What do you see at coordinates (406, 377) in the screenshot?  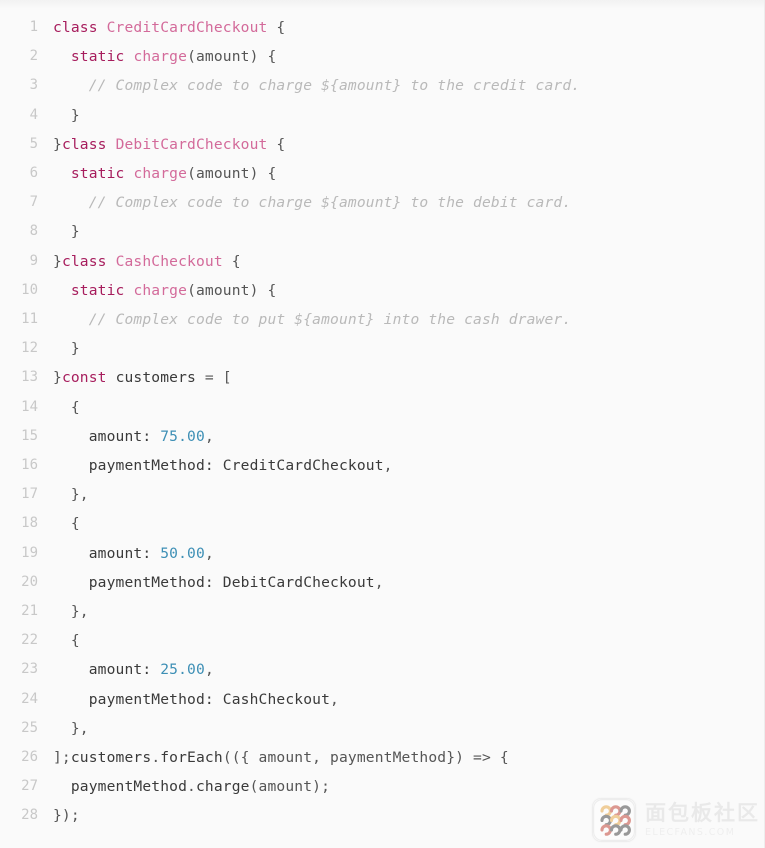 I see `code-line-content: }const customers = [` at bounding box center [406, 377].